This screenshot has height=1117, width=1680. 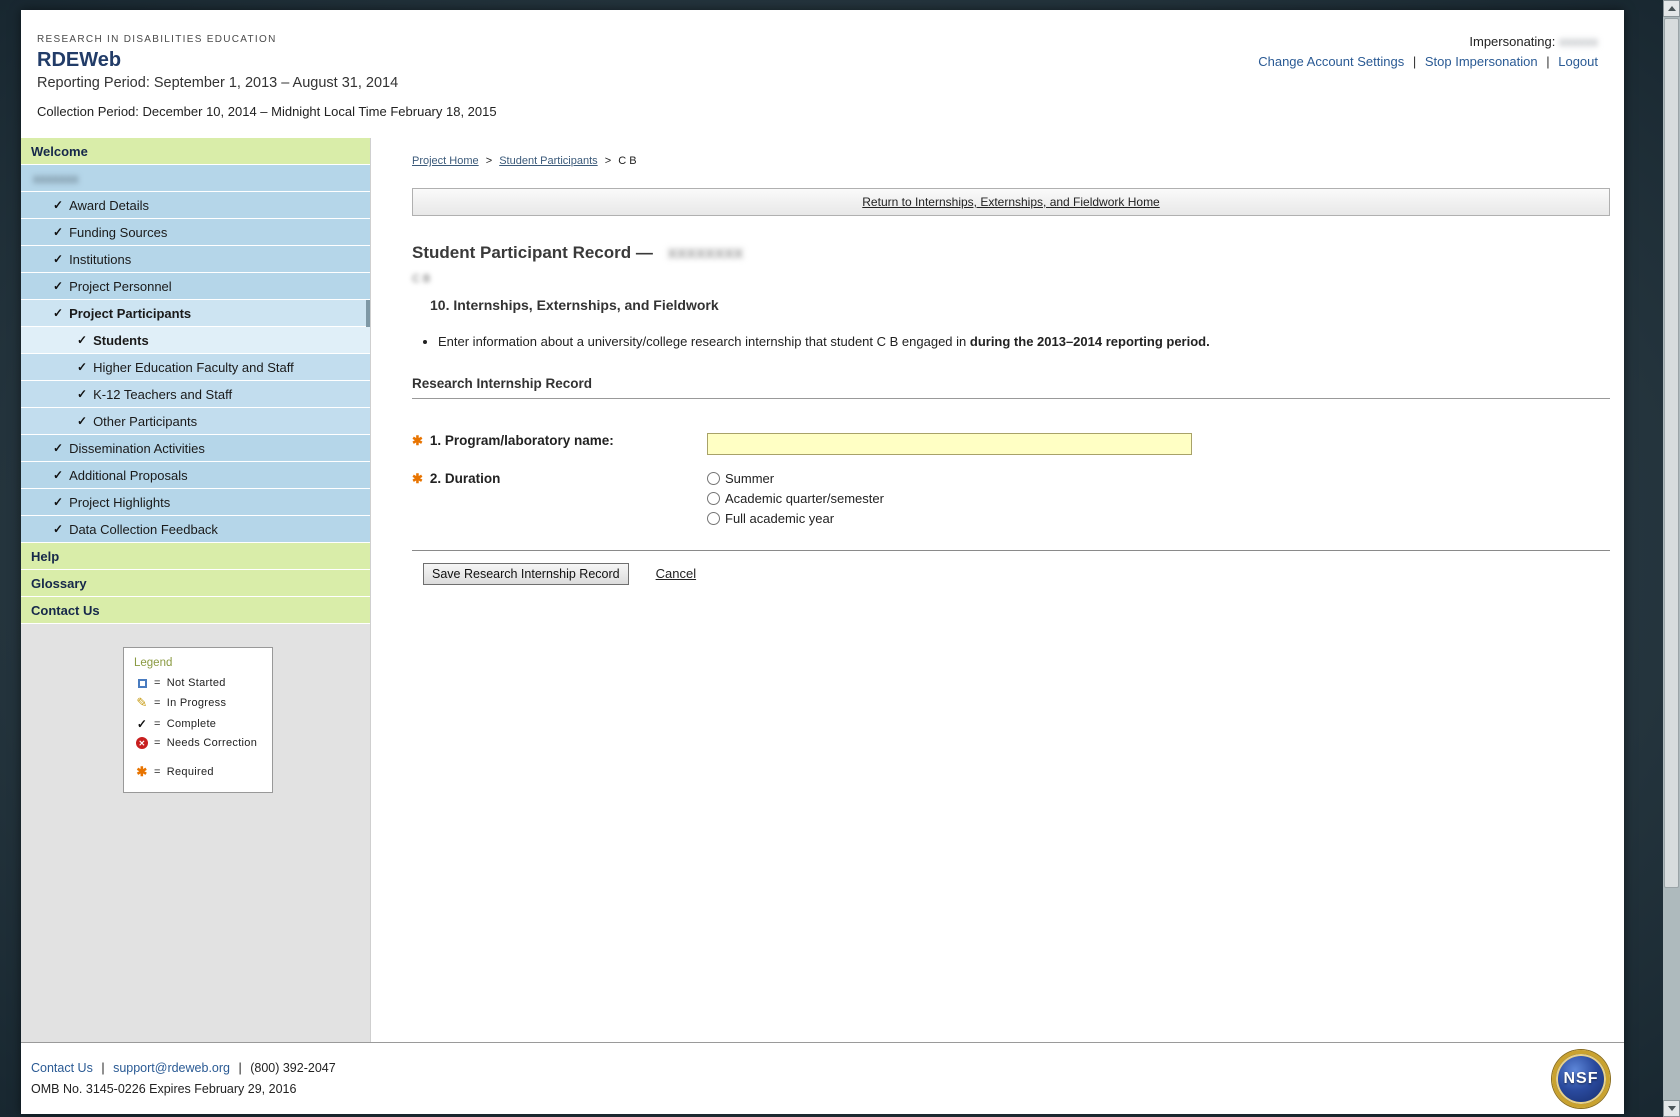 What do you see at coordinates (157, 39) in the screenshot?
I see `app-label: RESEARCH IN DISABILITIES EDUCATION` at bounding box center [157, 39].